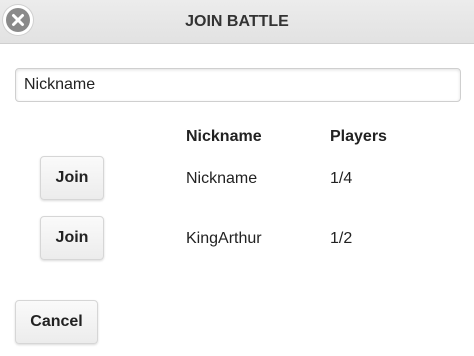 The height and width of the screenshot is (356, 474). Describe the element at coordinates (341, 178) in the screenshot. I see `row-players: 1/4` at that location.